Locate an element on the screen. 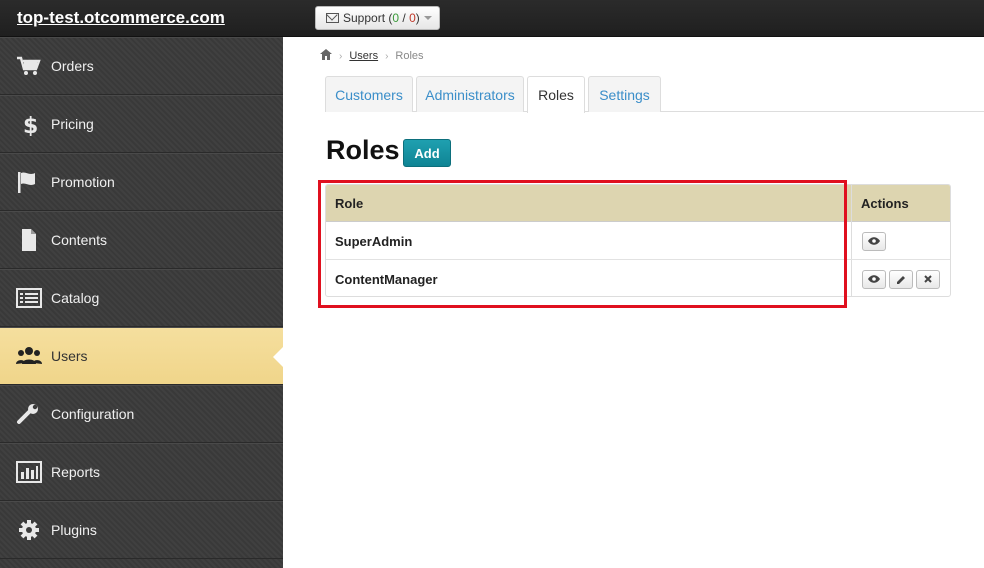 This screenshot has height=568, width=984. column-header-role: Role is located at coordinates (349, 203).